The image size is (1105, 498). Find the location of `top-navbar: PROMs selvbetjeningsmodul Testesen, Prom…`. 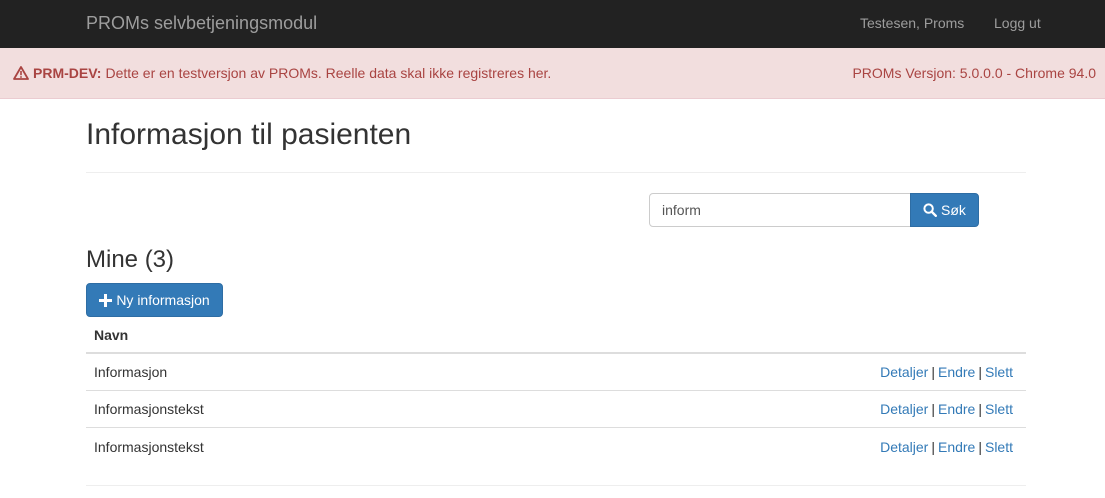

top-navbar: PROMs selvbetjeningsmodul Testesen, Prom… is located at coordinates (552, 24).